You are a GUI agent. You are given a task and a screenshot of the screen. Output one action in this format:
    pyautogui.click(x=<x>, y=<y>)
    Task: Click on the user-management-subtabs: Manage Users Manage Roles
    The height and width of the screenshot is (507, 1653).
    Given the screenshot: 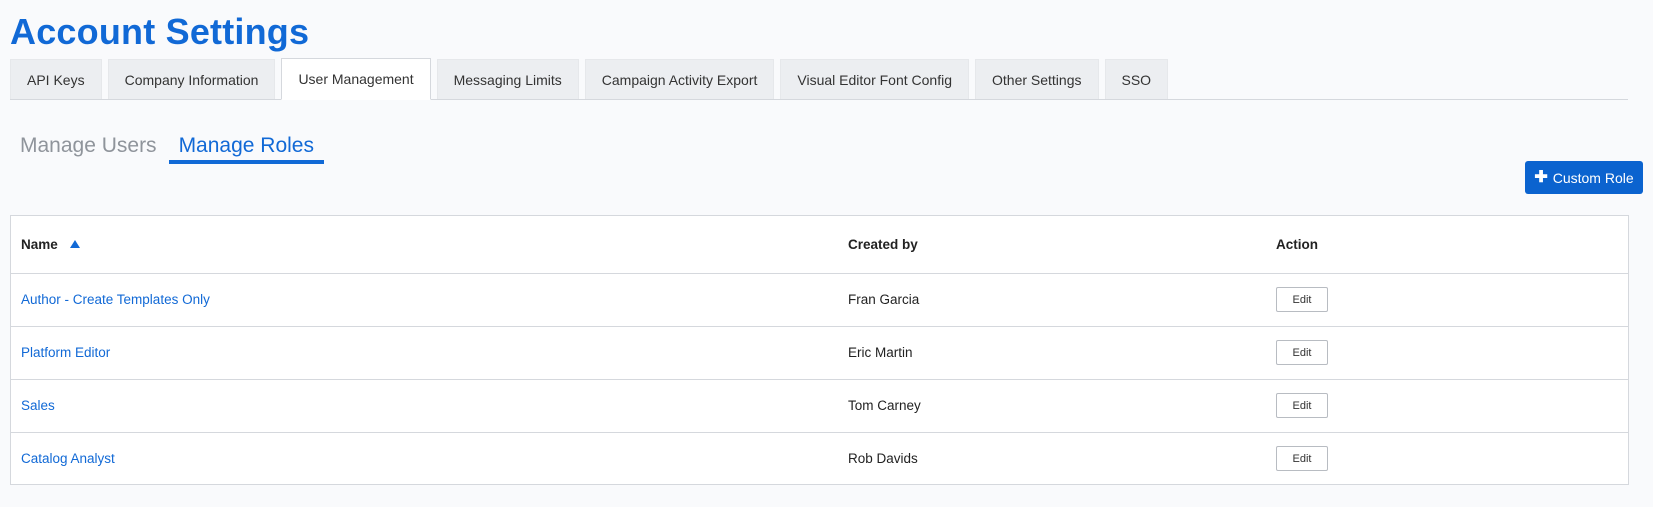 What is the action you would take?
    pyautogui.click(x=167, y=148)
    